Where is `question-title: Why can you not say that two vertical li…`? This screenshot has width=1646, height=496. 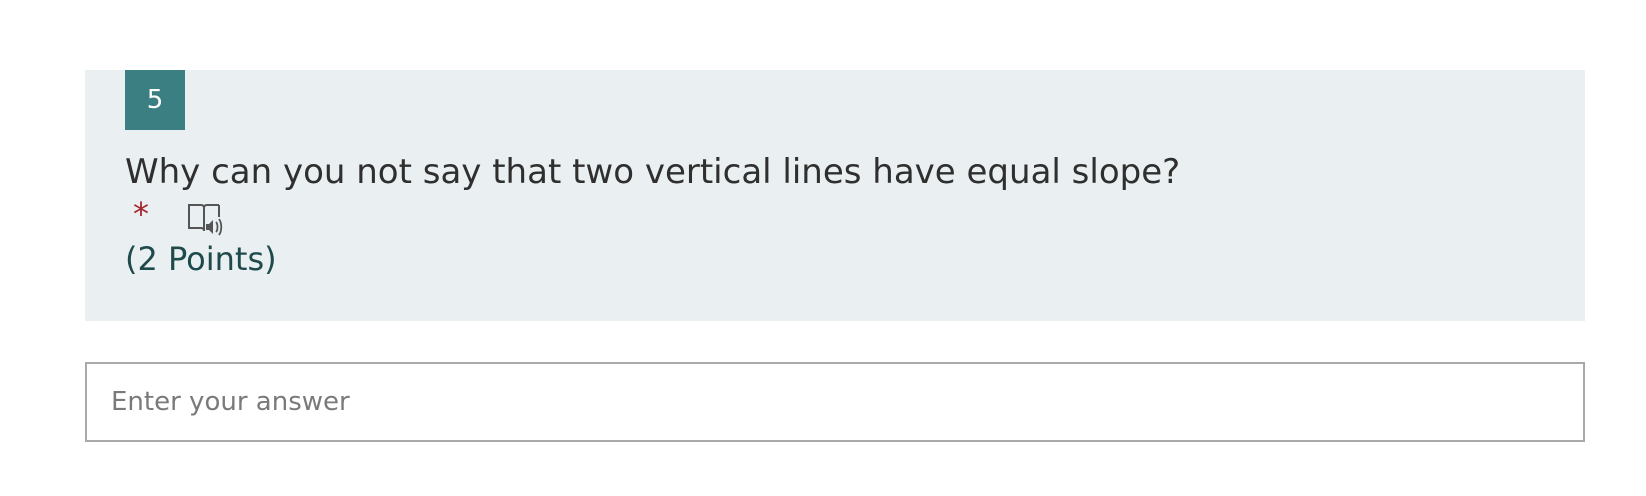
question-title: Why can you not say that two vertical li… is located at coordinates (653, 172).